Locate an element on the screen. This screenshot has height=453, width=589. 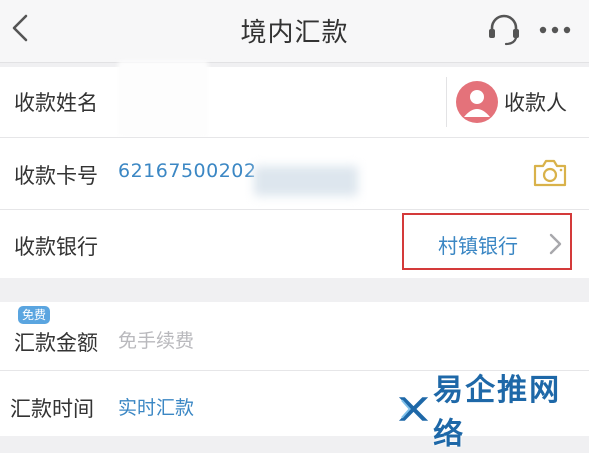
card-number-label: 收款卡号 is located at coordinates (56, 176).